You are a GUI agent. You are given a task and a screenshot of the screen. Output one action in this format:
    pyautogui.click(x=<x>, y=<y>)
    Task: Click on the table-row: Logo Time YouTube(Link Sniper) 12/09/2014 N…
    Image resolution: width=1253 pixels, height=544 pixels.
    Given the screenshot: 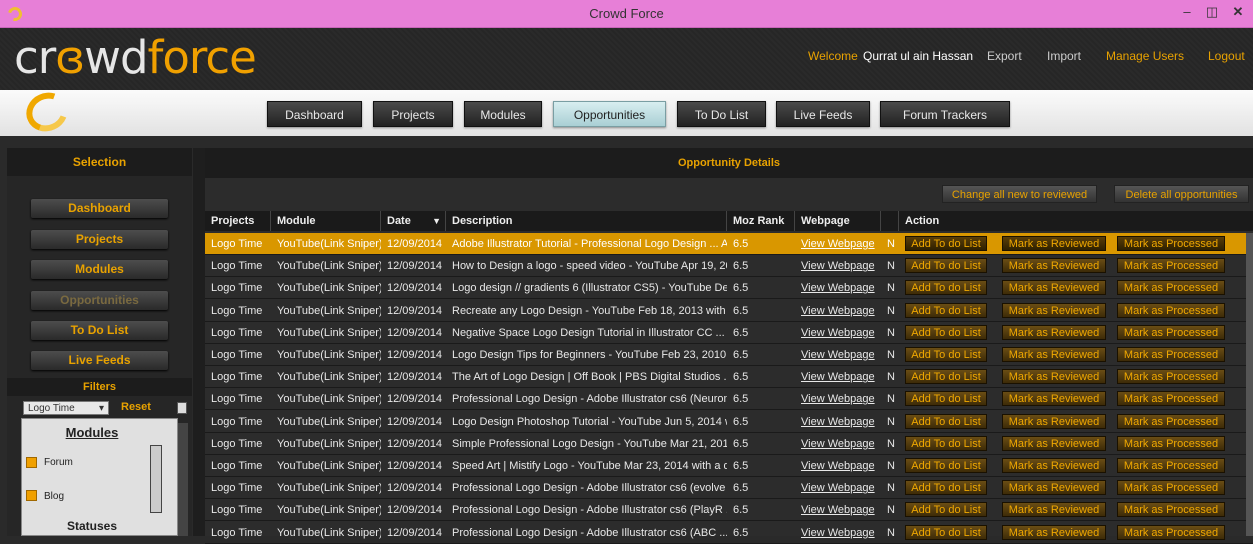 What is the action you would take?
    pyautogui.click(x=729, y=333)
    